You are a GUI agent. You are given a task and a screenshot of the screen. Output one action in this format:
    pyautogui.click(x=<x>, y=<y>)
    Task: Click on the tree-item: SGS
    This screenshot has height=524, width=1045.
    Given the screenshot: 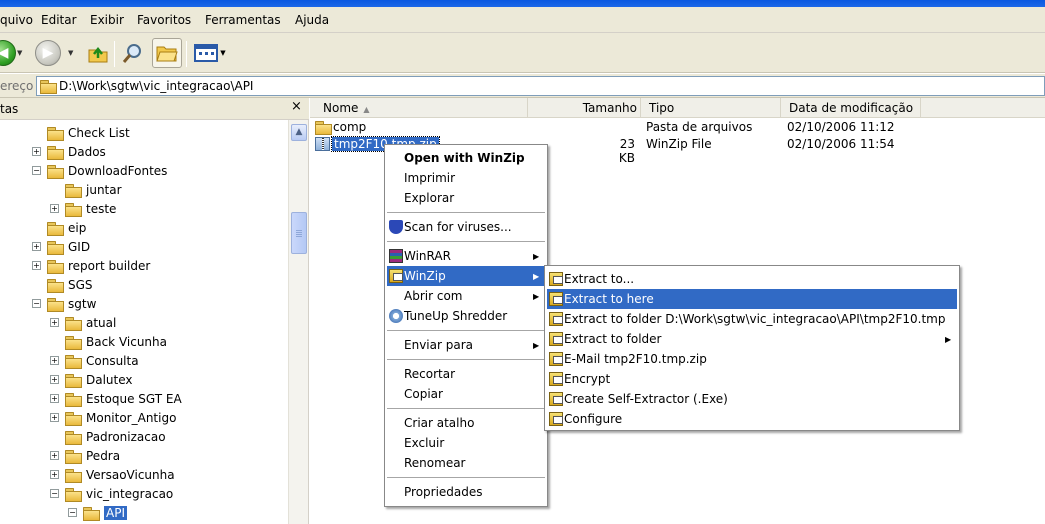 What is the action you would take?
    pyautogui.click(x=70, y=284)
    